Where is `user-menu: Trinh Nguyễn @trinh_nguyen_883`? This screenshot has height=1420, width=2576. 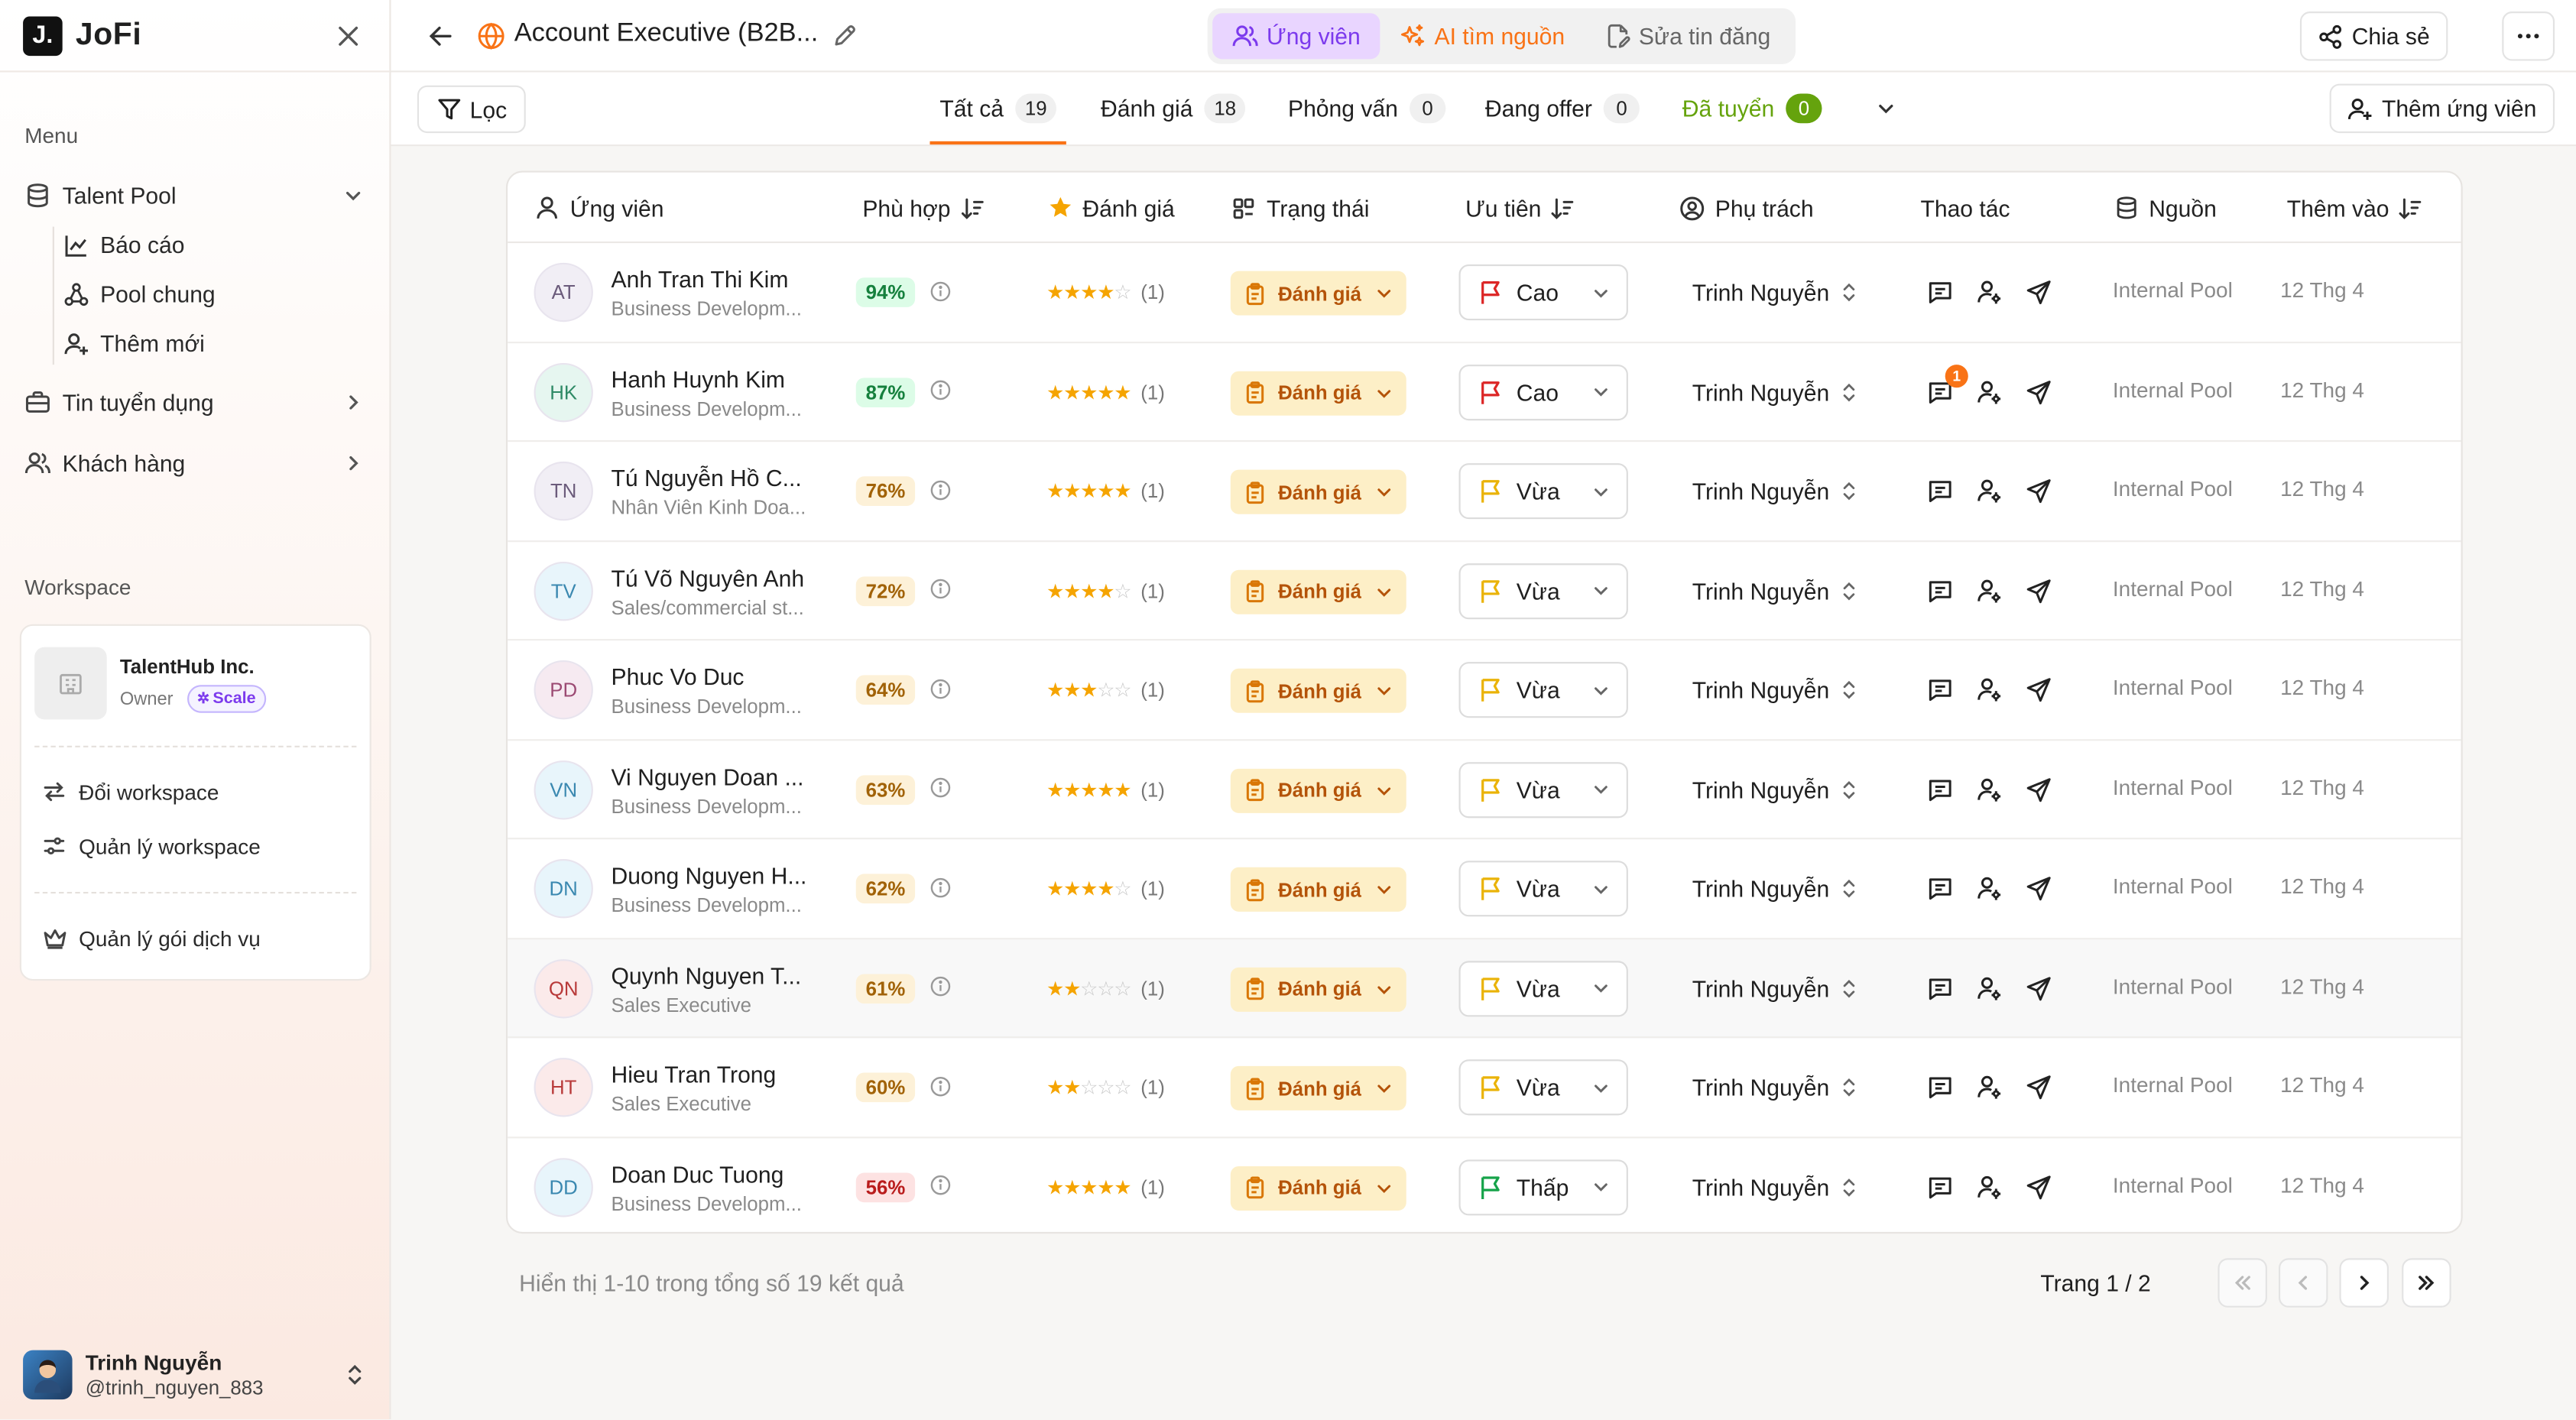 user-menu: Trinh Nguyễn @trinh_nguyen_883 is located at coordinates (197, 1375).